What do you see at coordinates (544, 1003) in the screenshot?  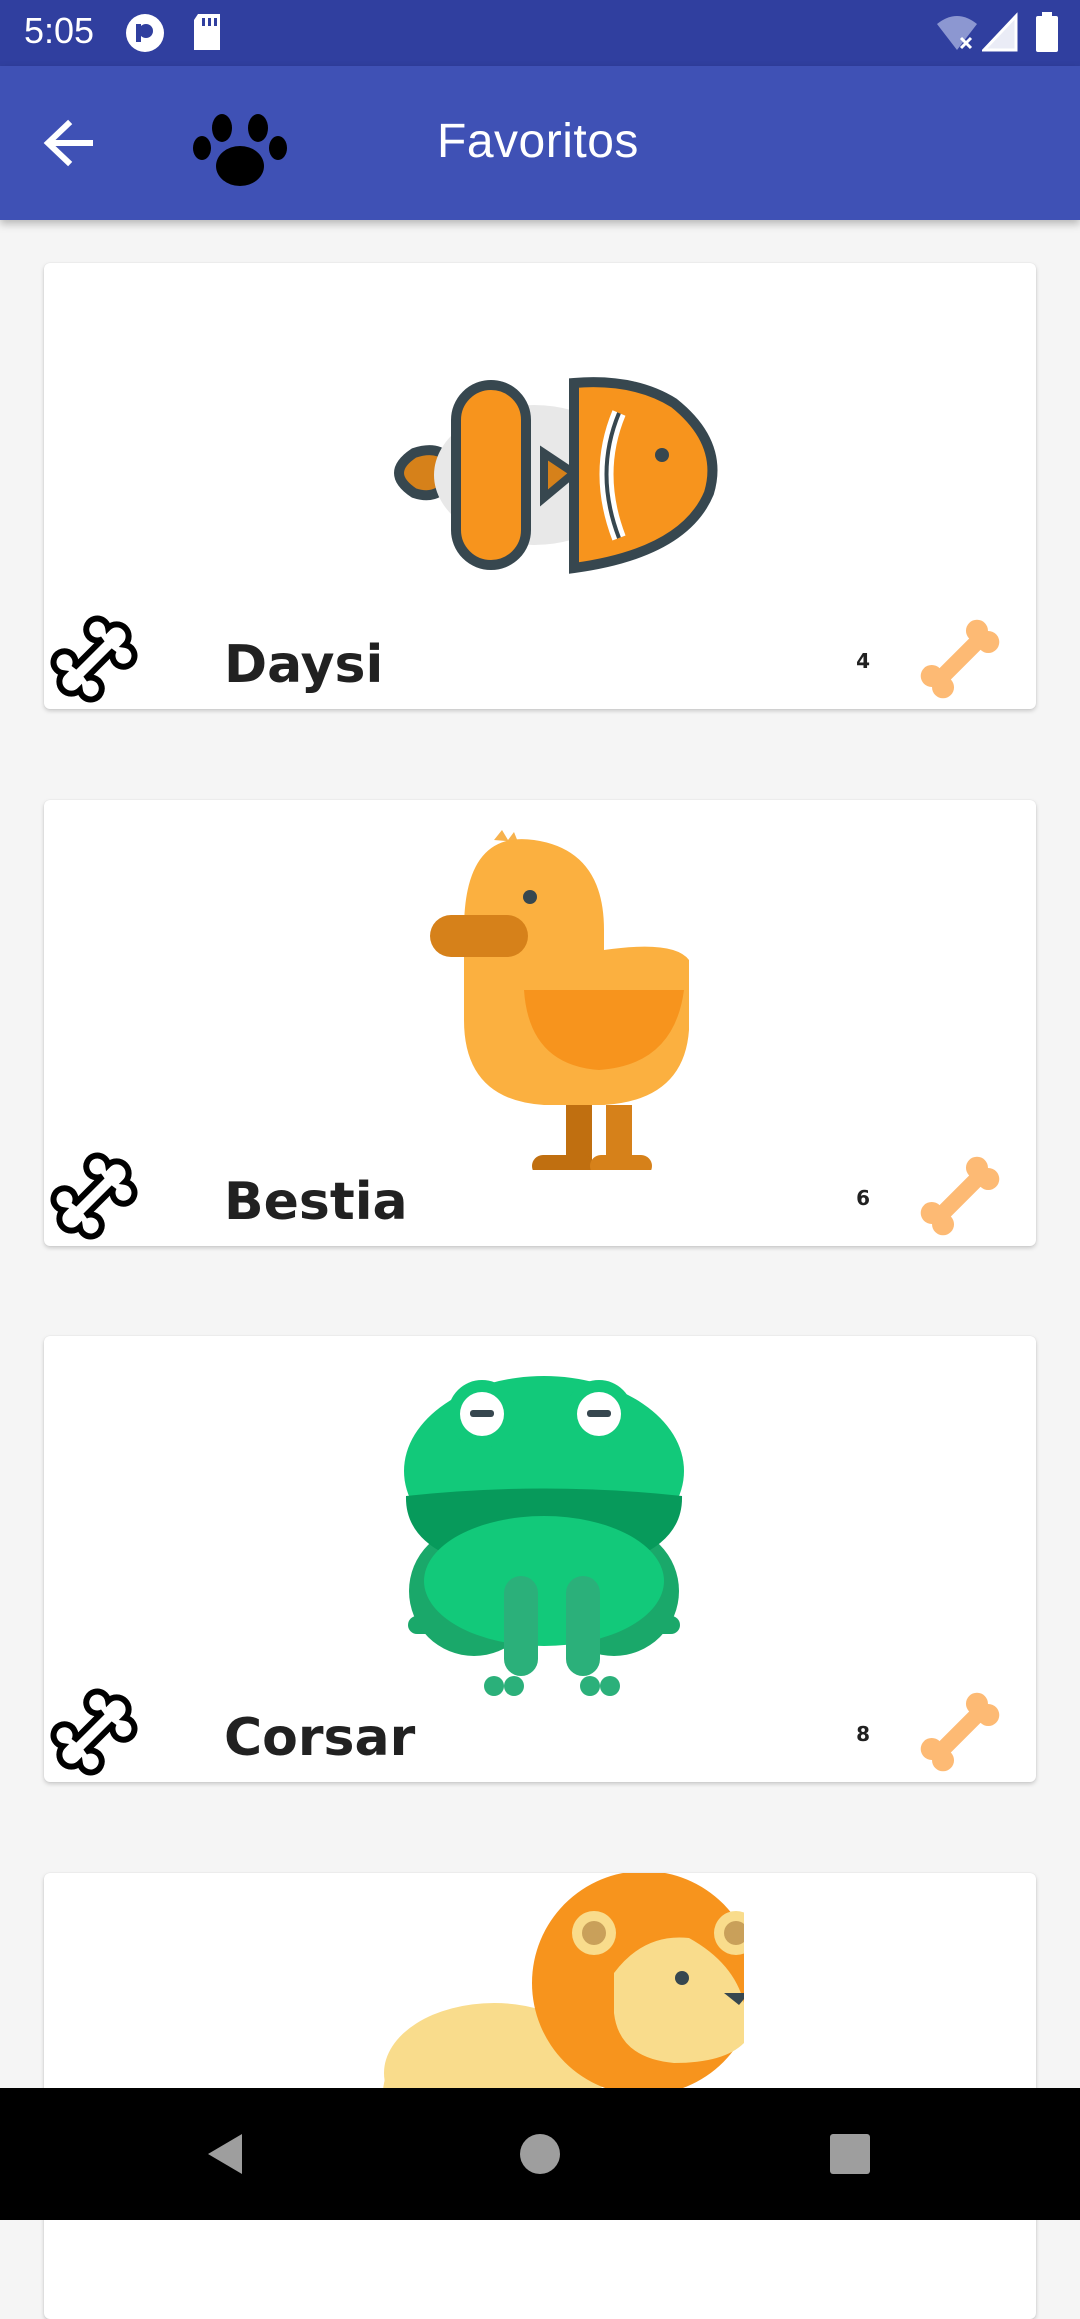 I see `duck-image` at bounding box center [544, 1003].